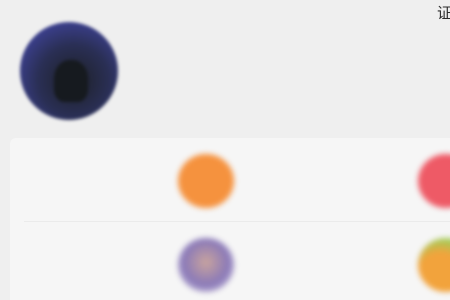 The image size is (450, 300). Describe the element at coordinates (434, 181) in the screenshot. I see `red-icon` at that location.